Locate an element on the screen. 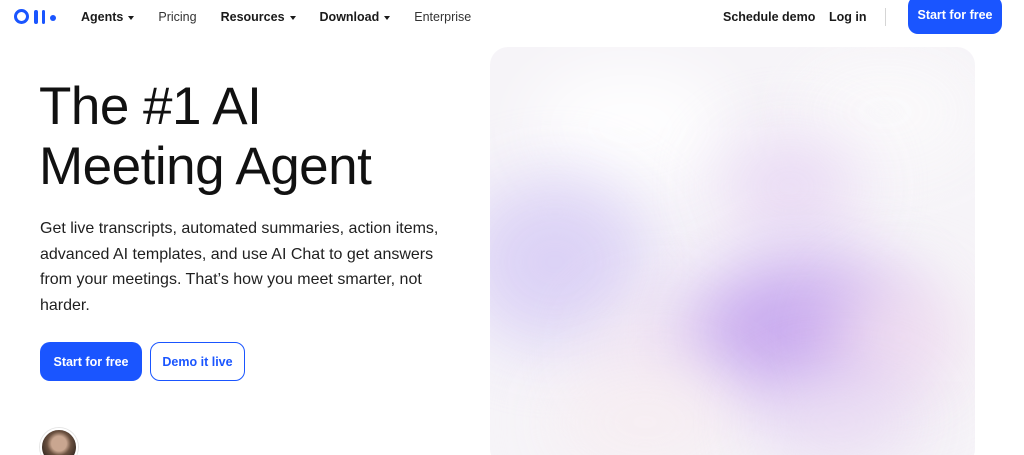 The width and height of the screenshot is (1024, 455). nav-item-label: Enterprise is located at coordinates (443, 17).